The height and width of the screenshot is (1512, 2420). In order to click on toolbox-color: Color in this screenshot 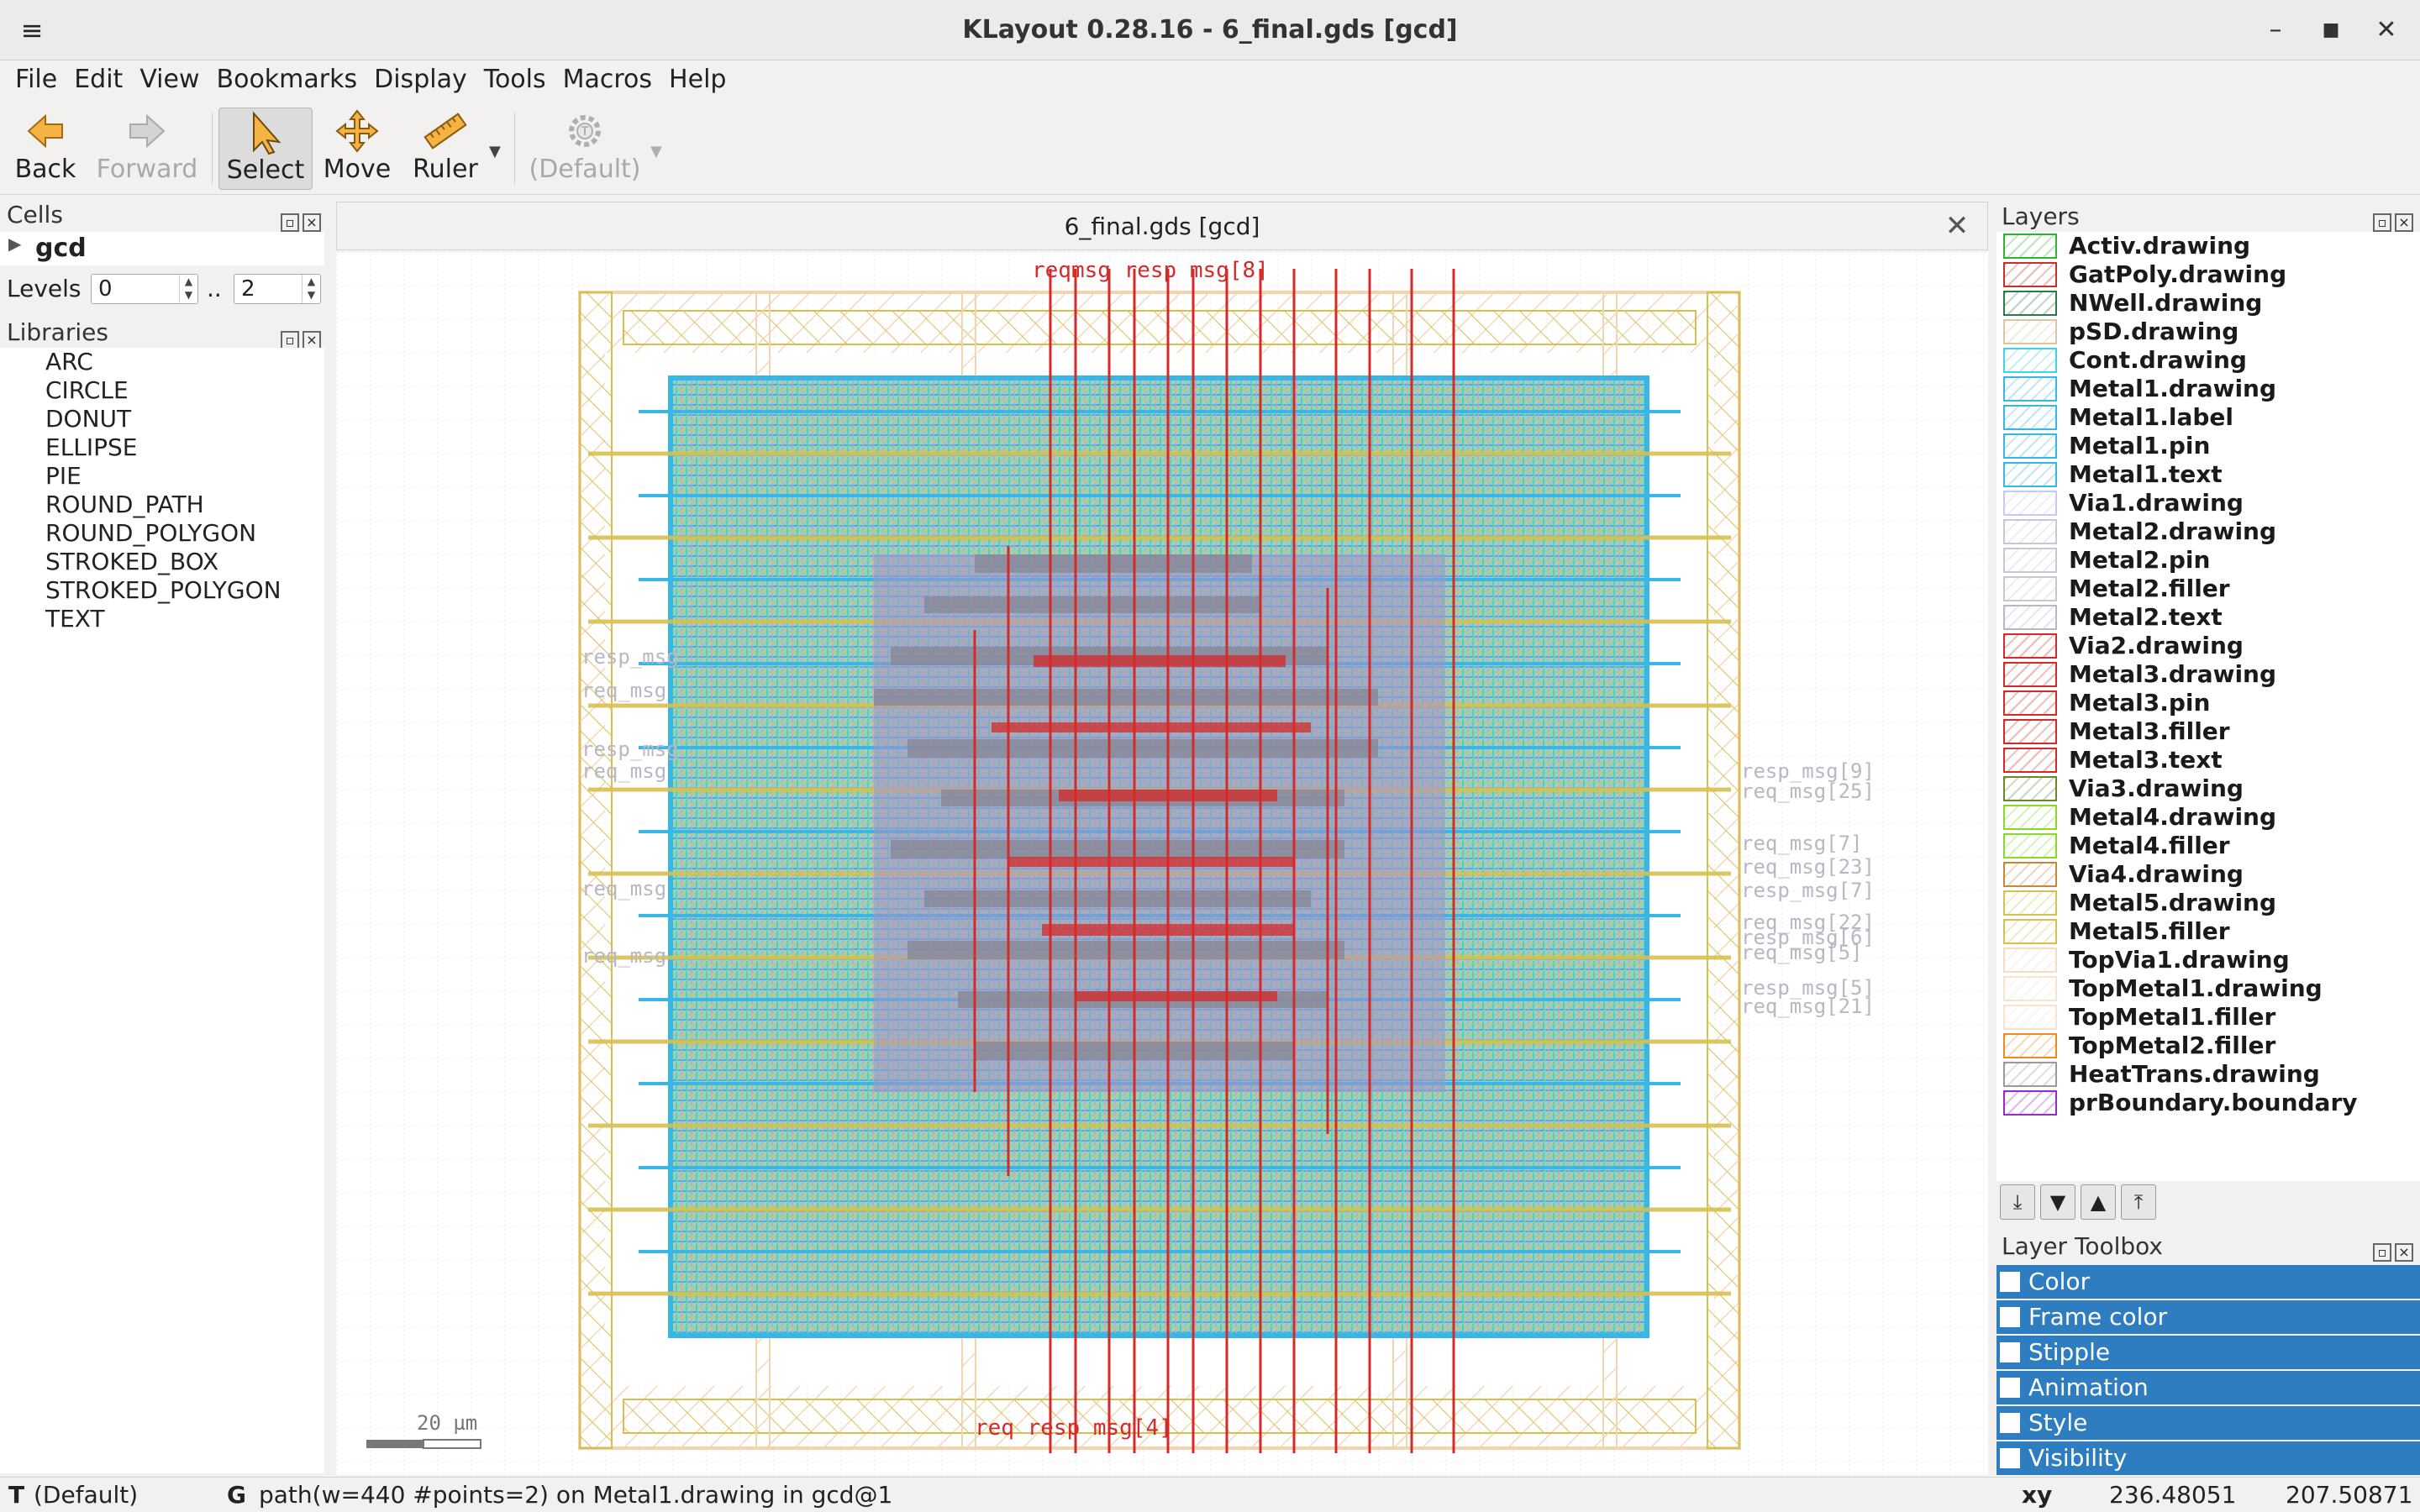, I will do `click(2208, 1282)`.